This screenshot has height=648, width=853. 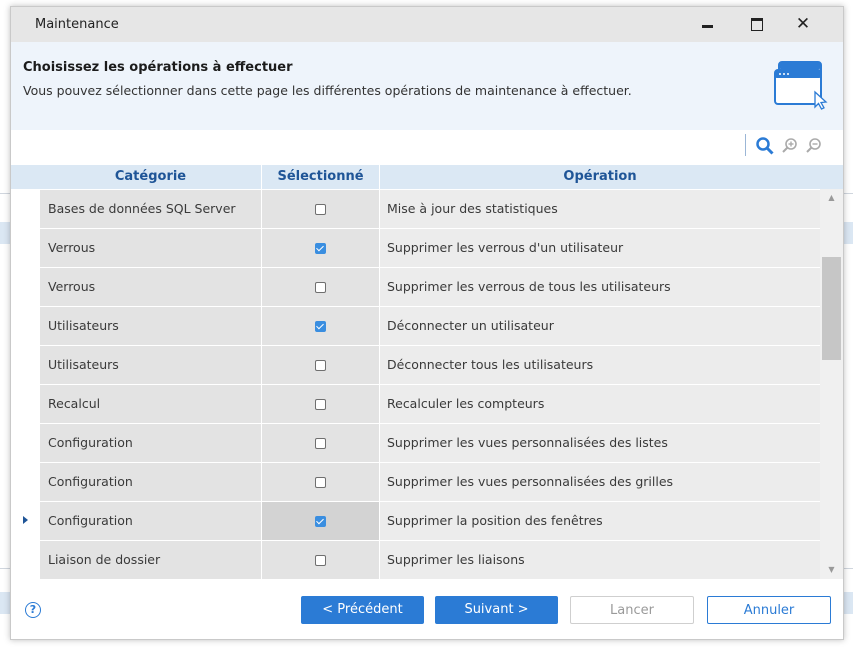 I want to click on table-row: Recalcul Recalculer les compteurs, so click(x=415, y=404).